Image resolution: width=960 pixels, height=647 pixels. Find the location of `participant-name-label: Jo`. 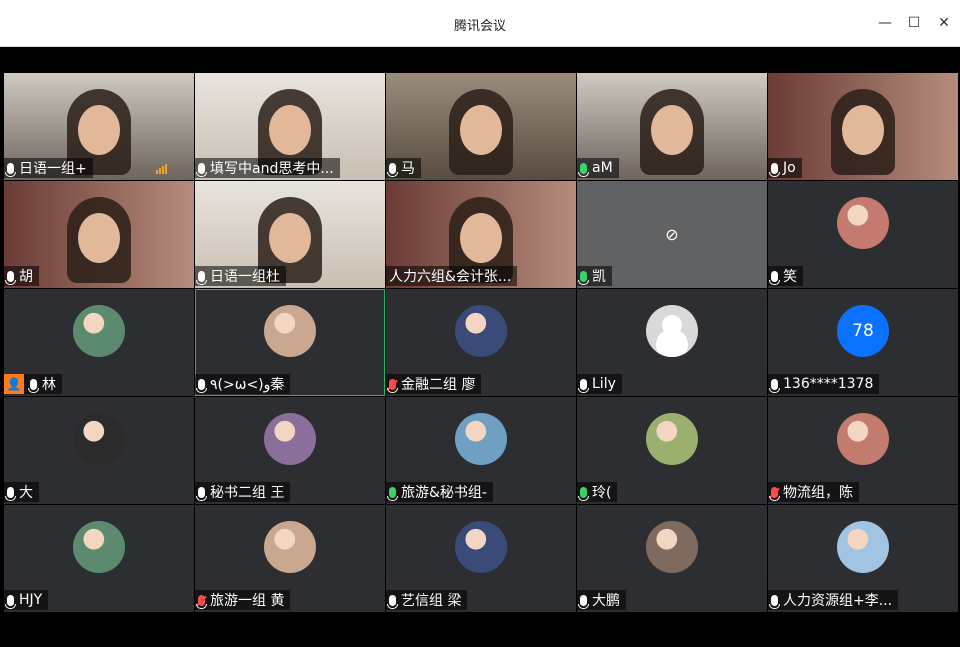

participant-name-label: Jo is located at coordinates (785, 168).